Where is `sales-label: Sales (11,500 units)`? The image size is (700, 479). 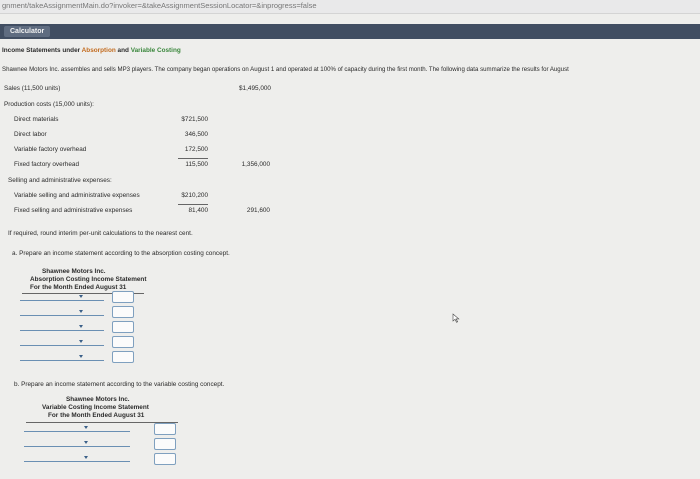
sales-label: Sales (11,500 units) is located at coordinates (32, 88).